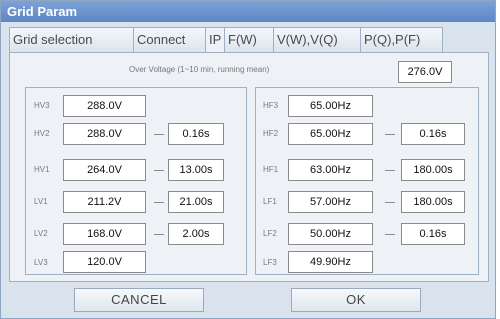 The height and width of the screenshot is (319, 500). I want to click on lf2-time-input: 0.16s, so click(433, 234).